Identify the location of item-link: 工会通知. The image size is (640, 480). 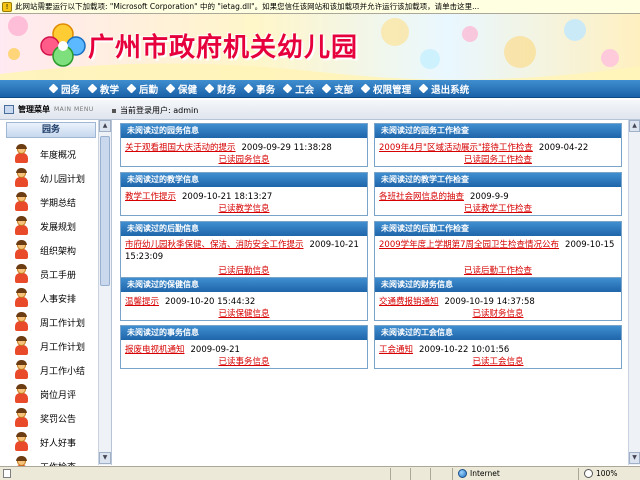
(396, 350).